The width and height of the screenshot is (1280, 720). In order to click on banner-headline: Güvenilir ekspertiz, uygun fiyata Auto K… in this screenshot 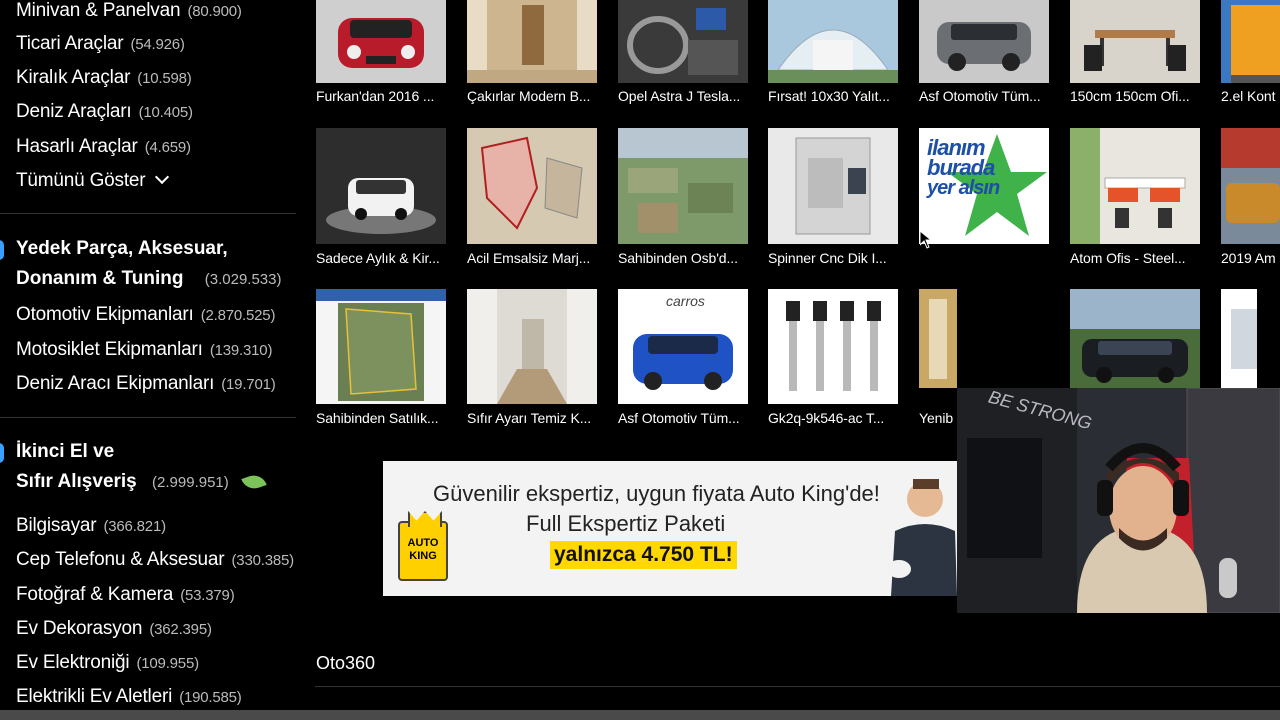, I will do `click(656, 493)`.